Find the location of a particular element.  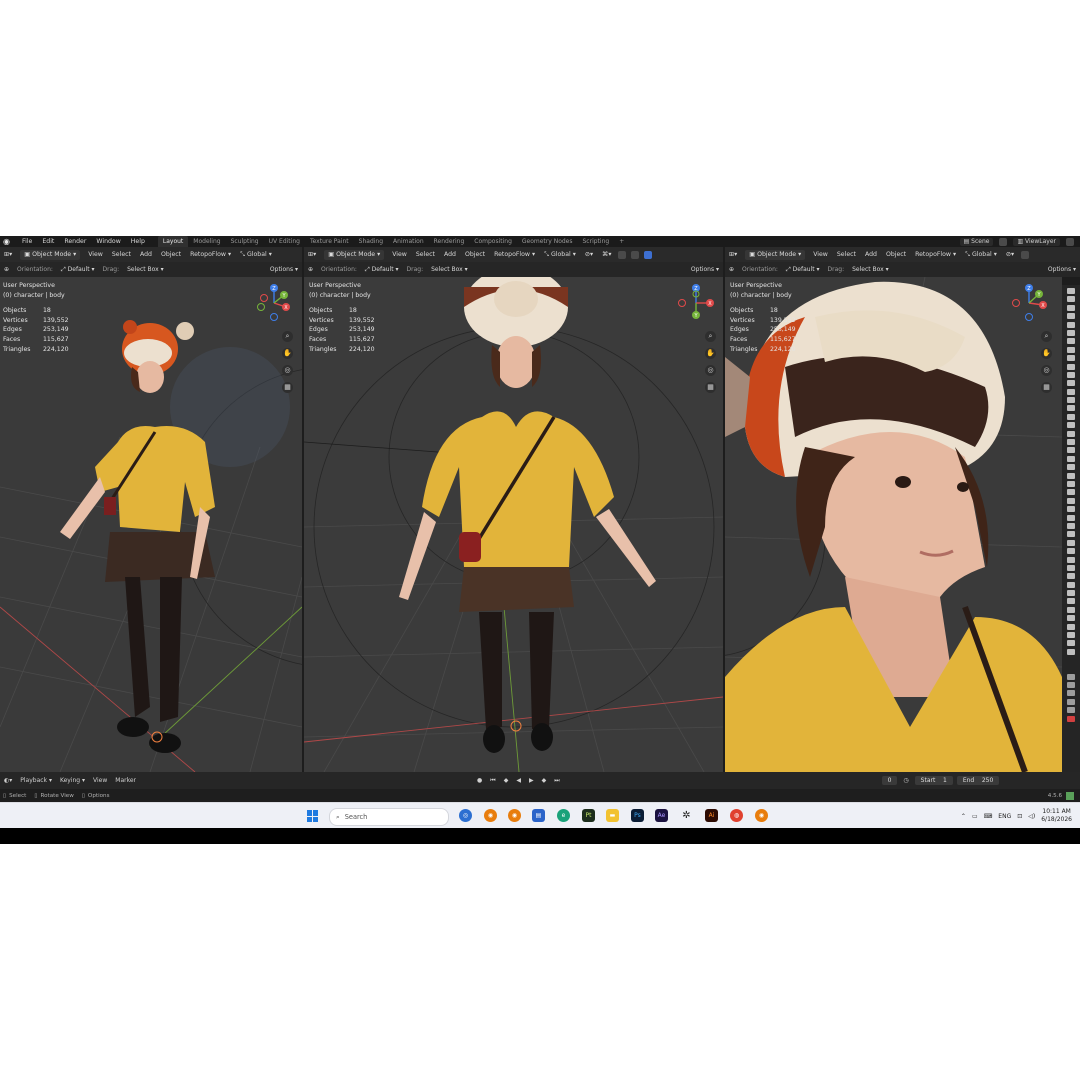

menu-timeline-view: View is located at coordinates (100, 780).